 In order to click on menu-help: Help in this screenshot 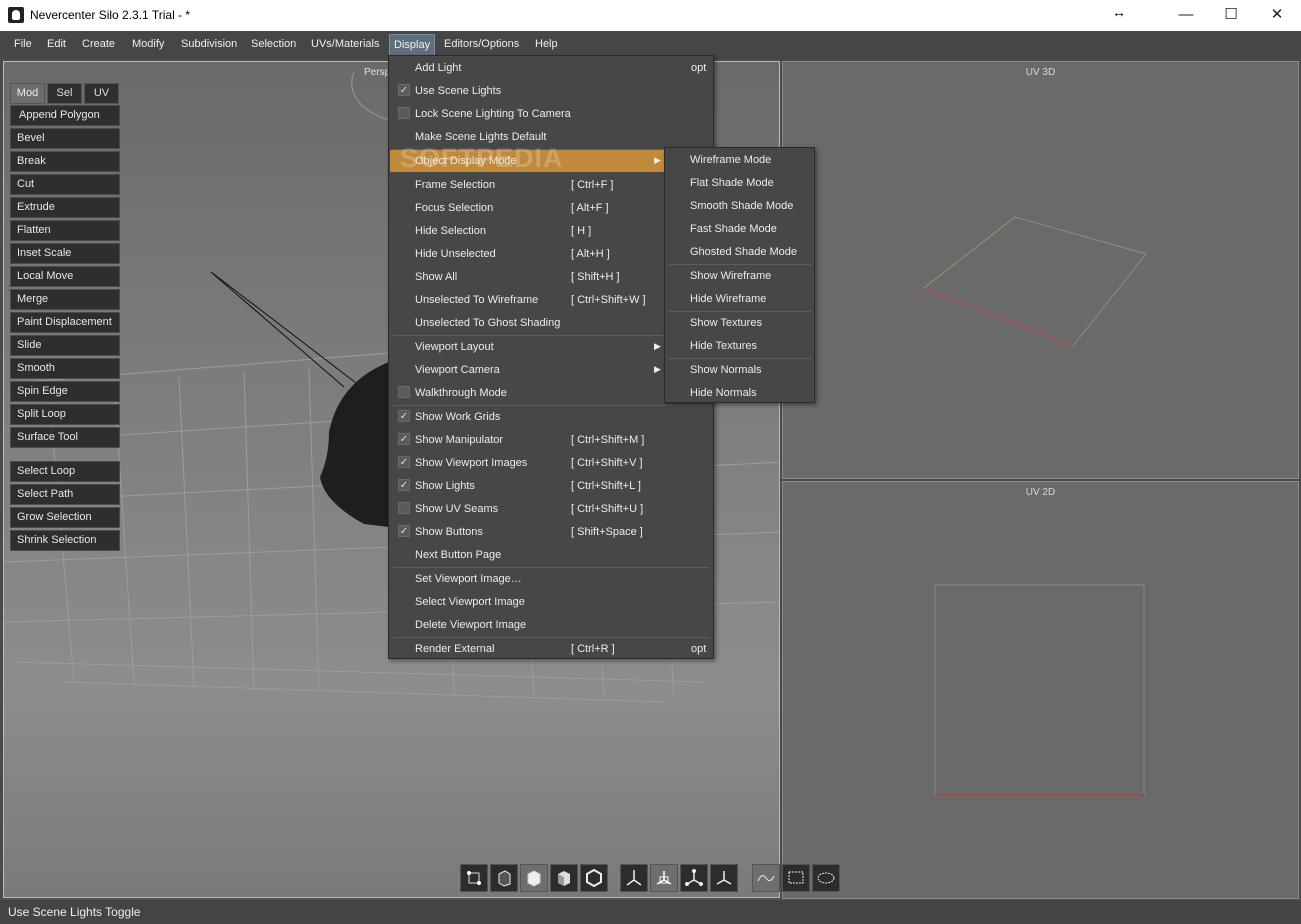, I will do `click(546, 44)`.